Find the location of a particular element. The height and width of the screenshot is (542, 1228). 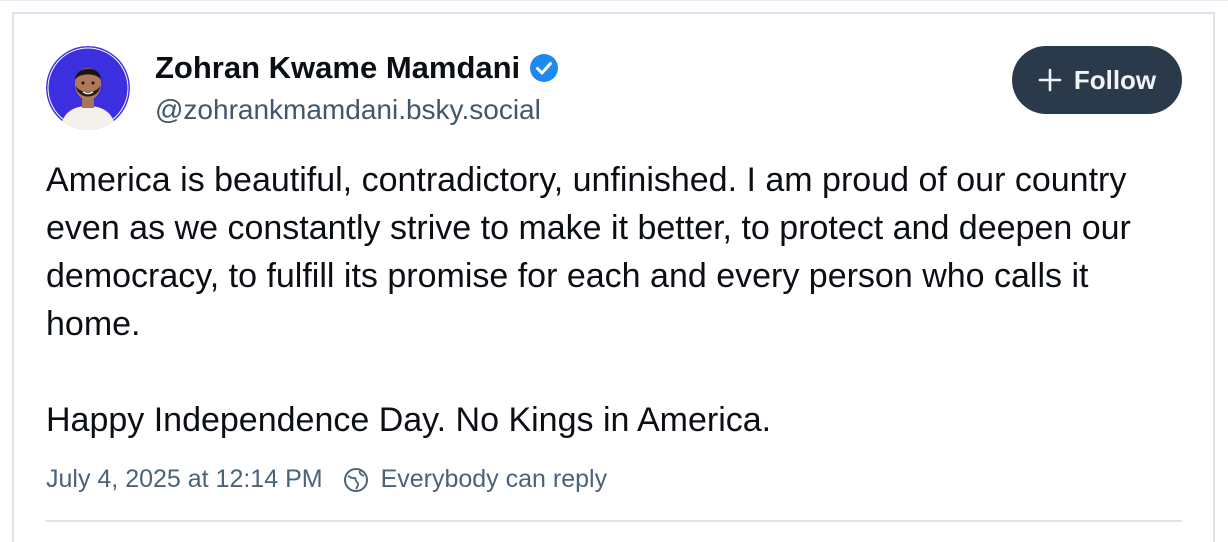

globe-icon is located at coordinates (356, 480).